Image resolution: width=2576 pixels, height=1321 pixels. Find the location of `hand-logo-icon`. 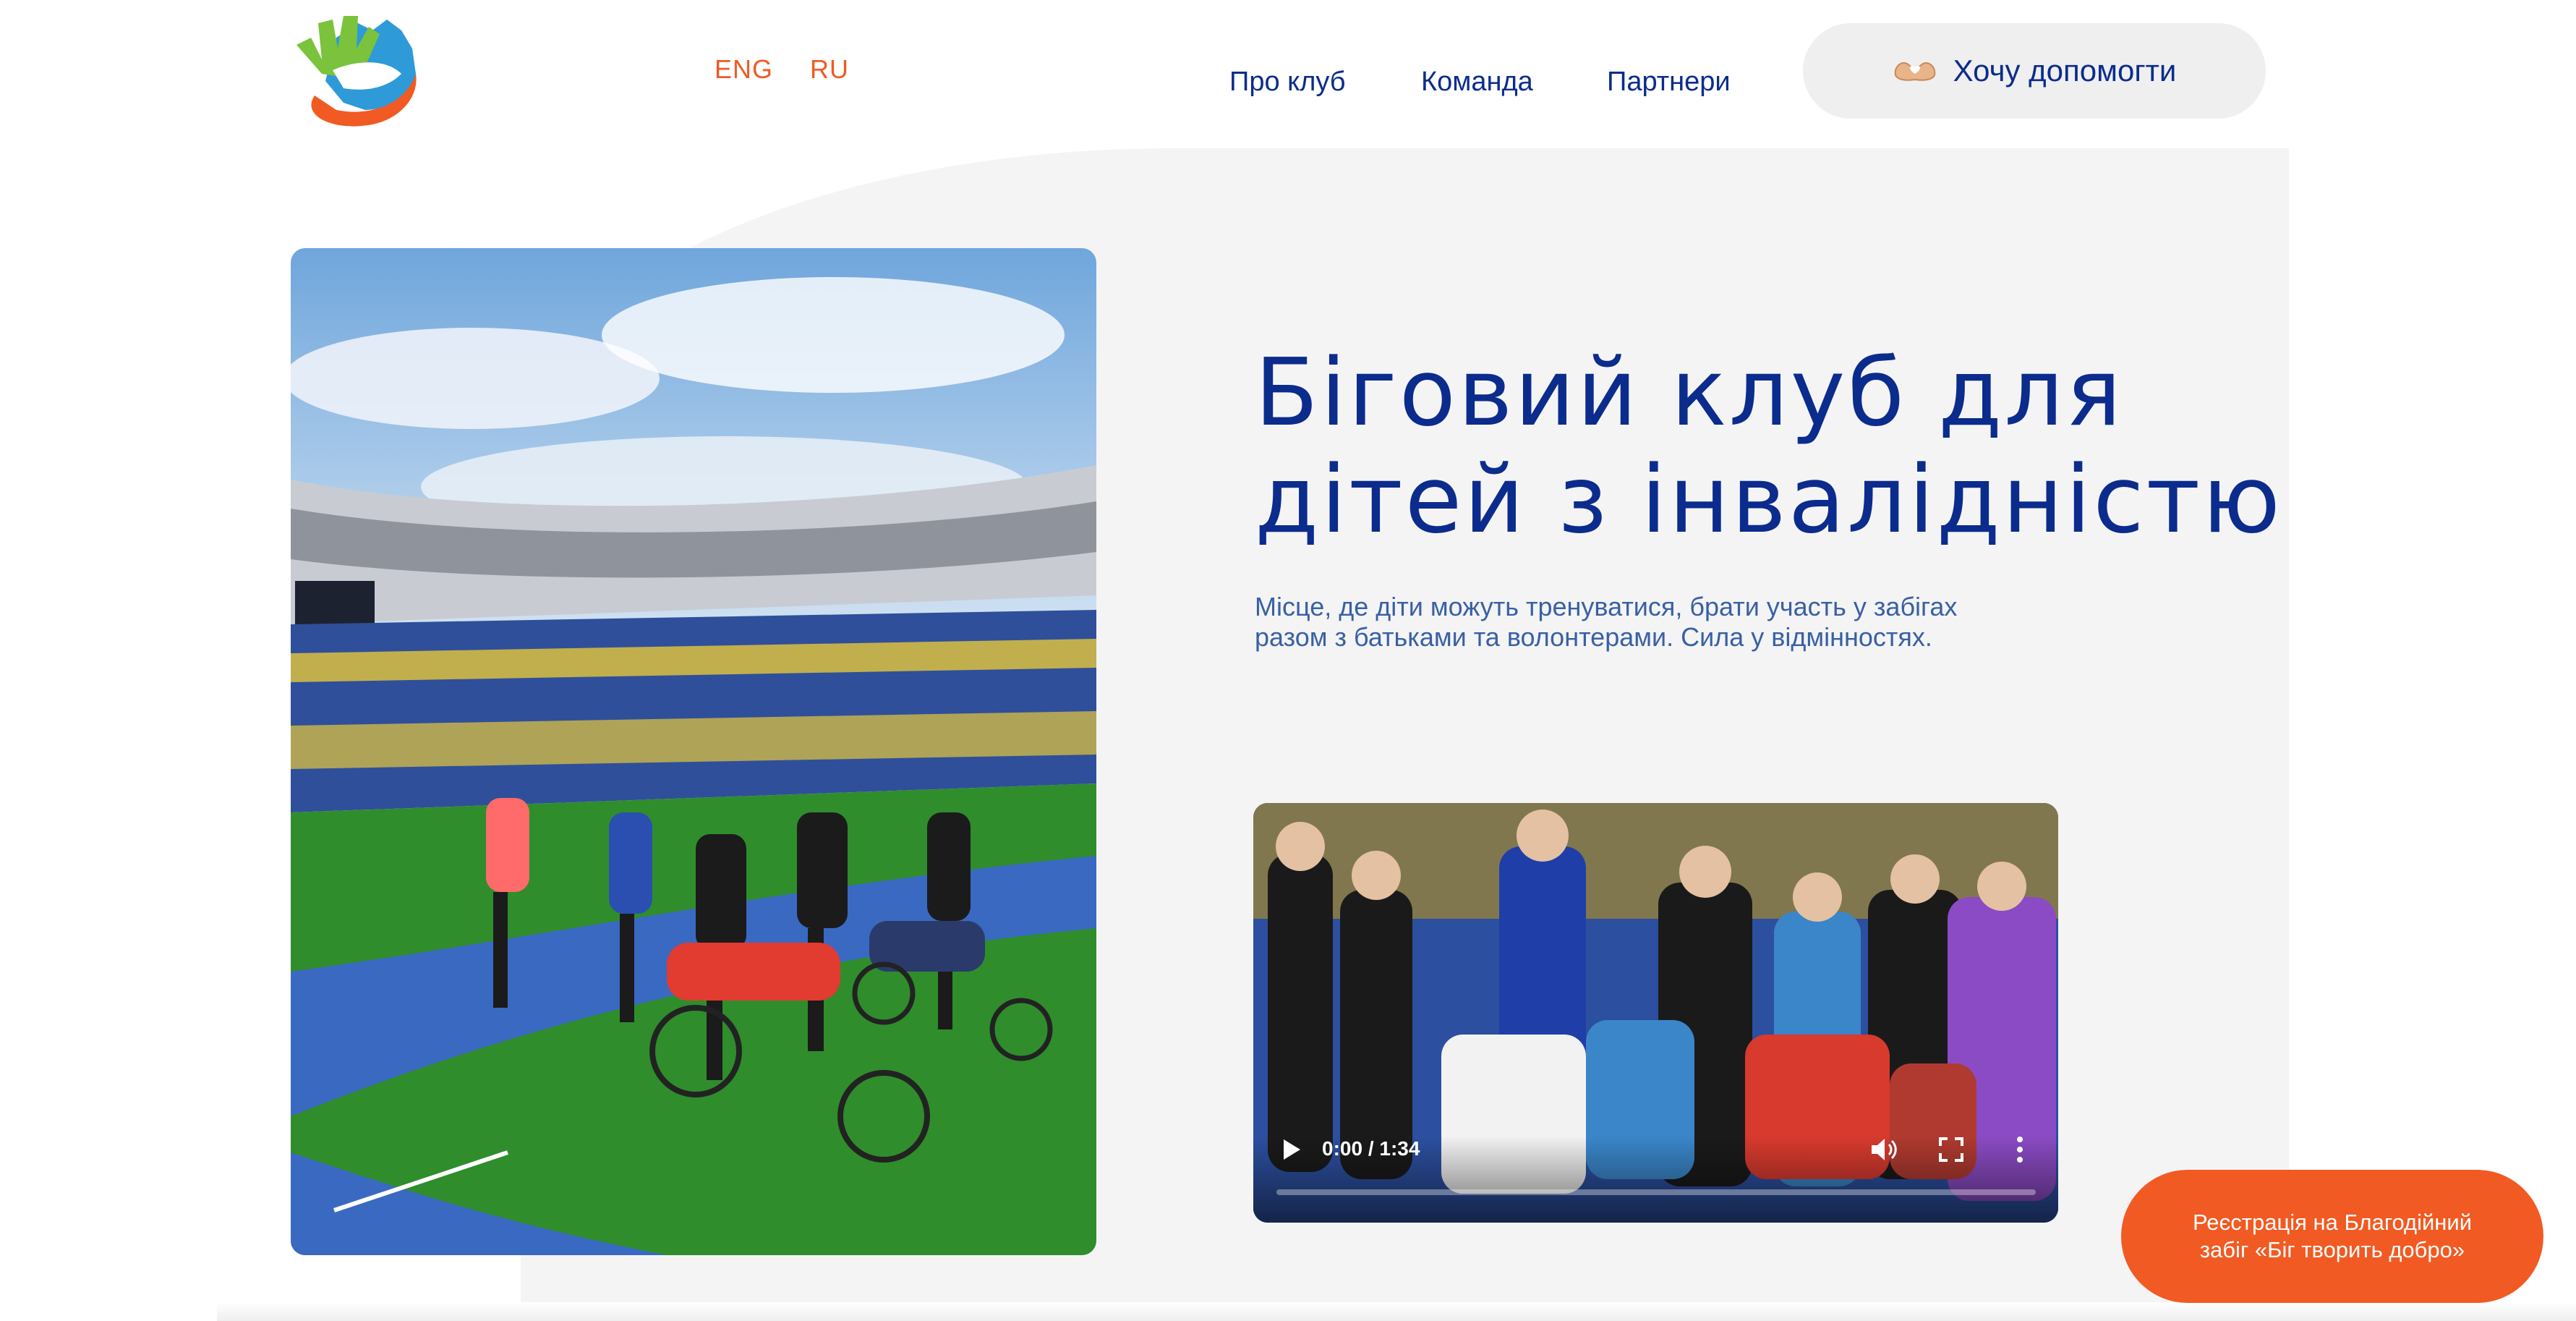

hand-logo-icon is located at coordinates (358, 71).